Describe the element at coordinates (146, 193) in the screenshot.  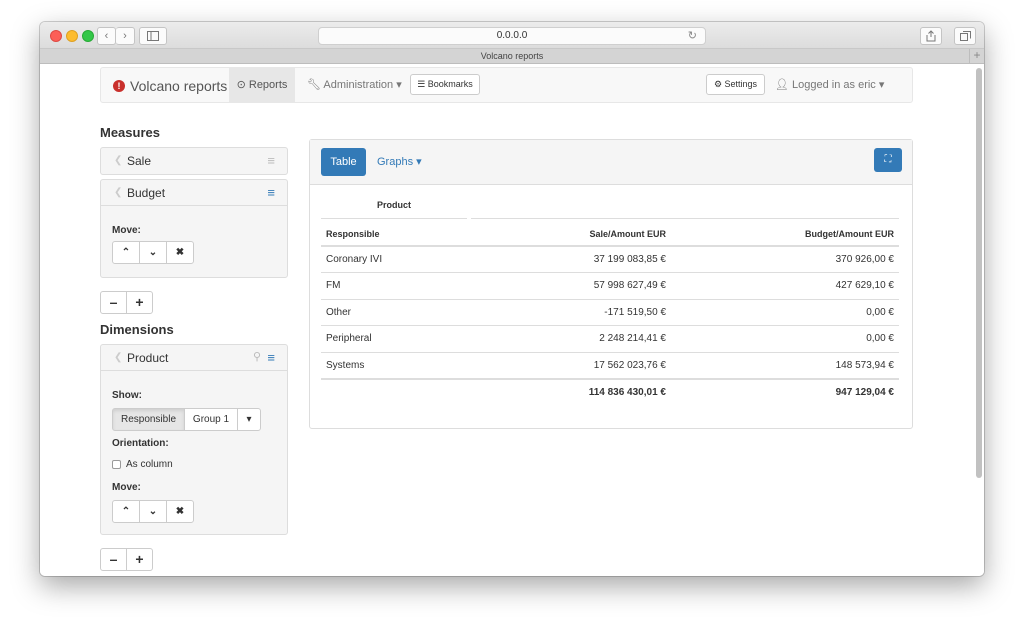
I see `measure-name: Budget` at that location.